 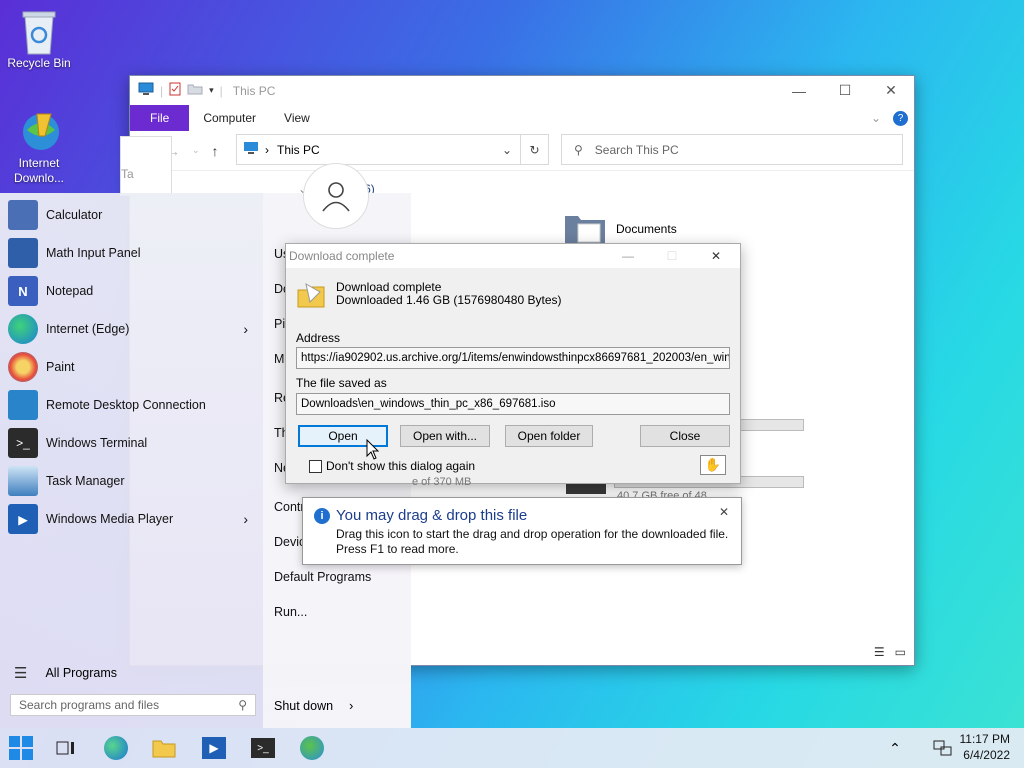 I want to click on file-explorer-icon, so click(x=164, y=748).